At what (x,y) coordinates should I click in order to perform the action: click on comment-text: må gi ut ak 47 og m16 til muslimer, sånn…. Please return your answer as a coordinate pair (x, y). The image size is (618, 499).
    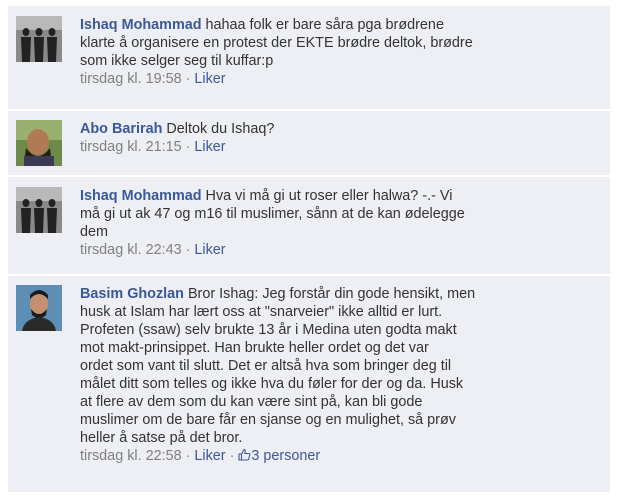
    Looking at the image, I should click on (272, 214).